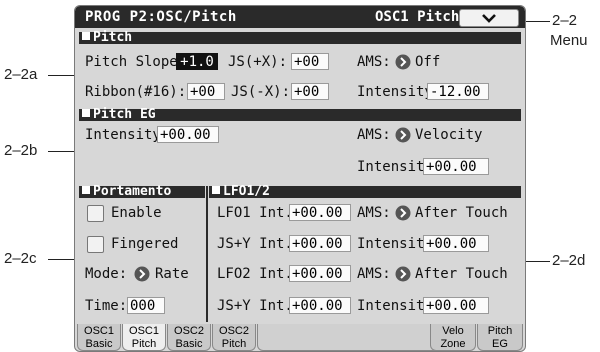 This screenshot has width=600, height=352. What do you see at coordinates (95, 213) in the screenshot?
I see `enable-checkbox` at bounding box center [95, 213].